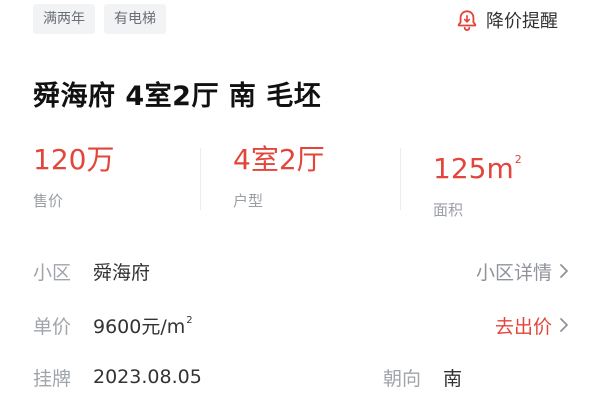 The width and height of the screenshot is (600, 400). Describe the element at coordinates (74, 159) in the screenshot. I see `stat-price-value: 120万` at that location.